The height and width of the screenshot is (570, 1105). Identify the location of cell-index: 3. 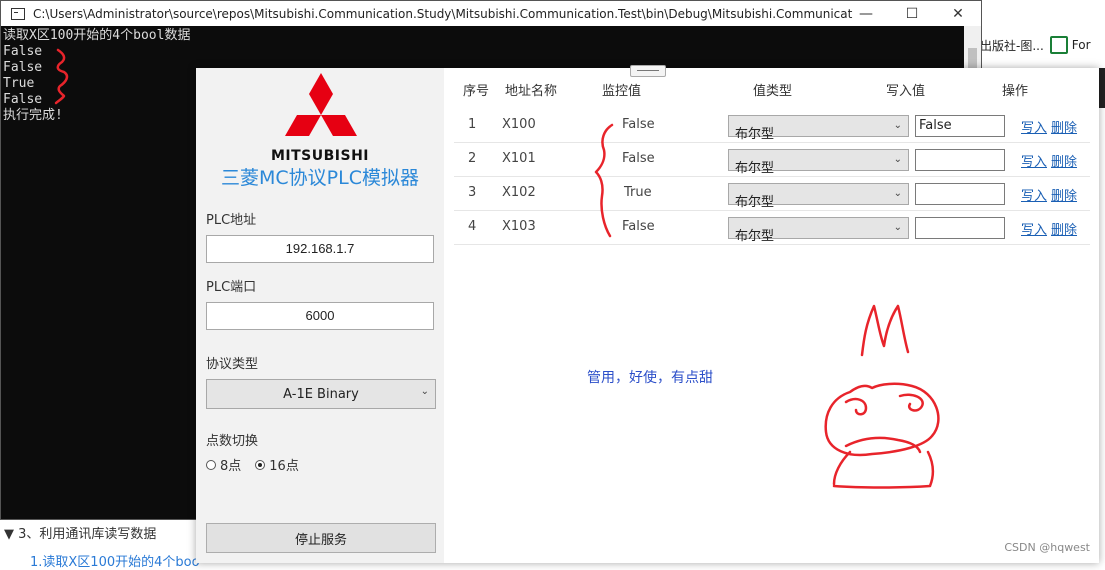
(472, 192).